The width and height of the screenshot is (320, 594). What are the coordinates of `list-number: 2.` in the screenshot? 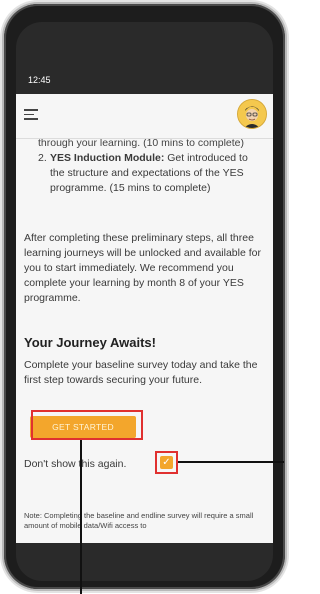 It's located at (42, 158).